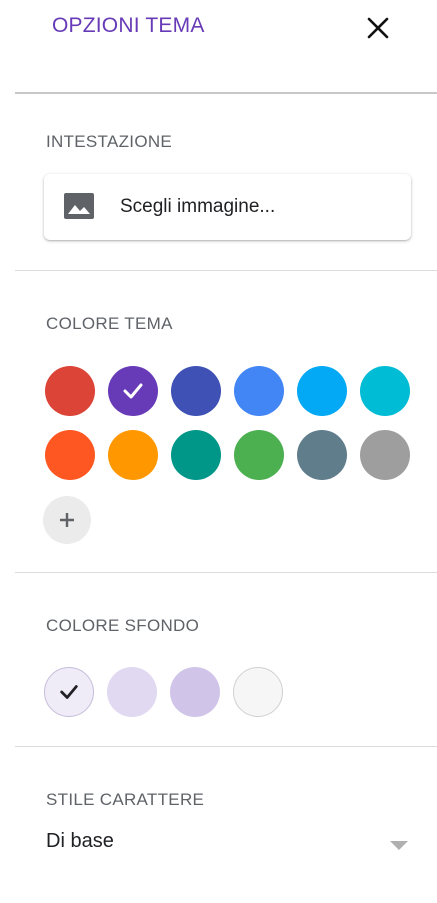  Describe the element at coordinates (128, 25) in the screenshot. I see `panel-title: OPZIONI TEMA` at that location.